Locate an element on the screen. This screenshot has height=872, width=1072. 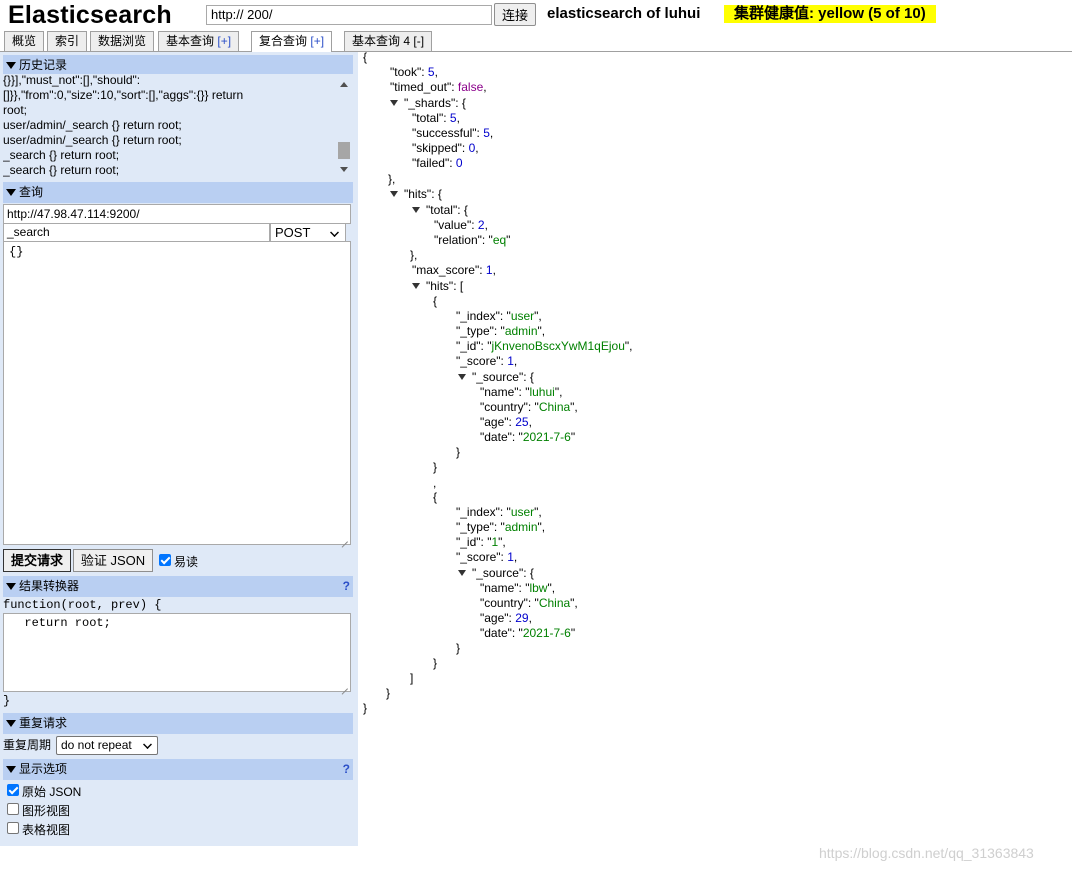
submit-request-button: 提交请求 is located at coordinates (37, 560).